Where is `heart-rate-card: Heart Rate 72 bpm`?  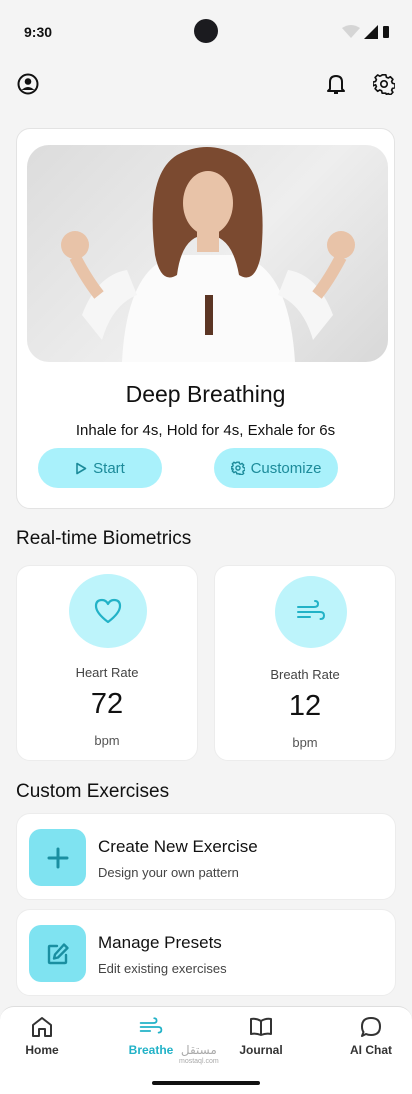
heart-rate-card: Heart Rate 72 bpm is located at coordinates (107, 663).